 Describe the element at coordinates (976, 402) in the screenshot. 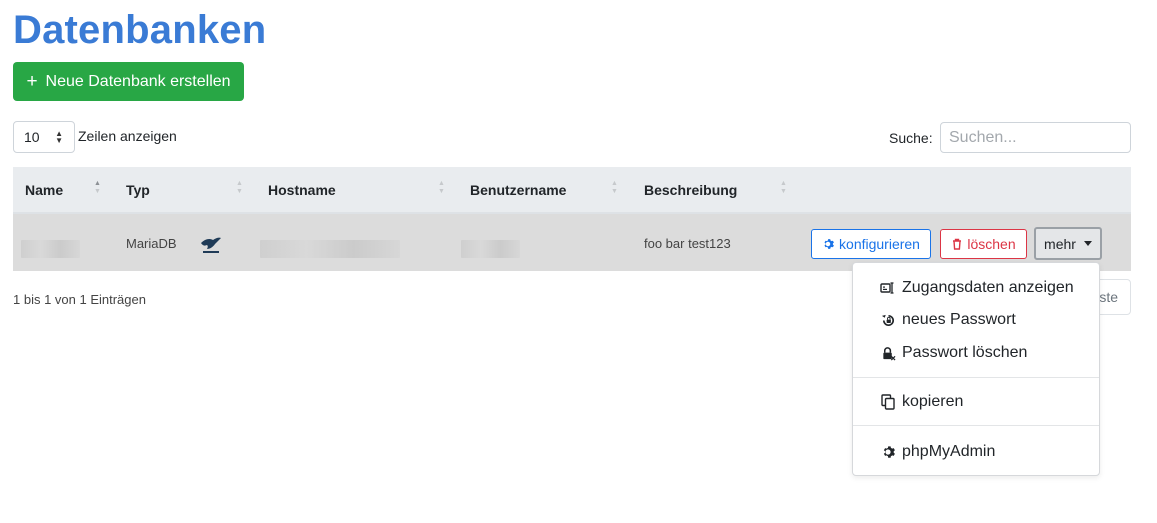

I see `menu-item-copy: kopieren` at that location.